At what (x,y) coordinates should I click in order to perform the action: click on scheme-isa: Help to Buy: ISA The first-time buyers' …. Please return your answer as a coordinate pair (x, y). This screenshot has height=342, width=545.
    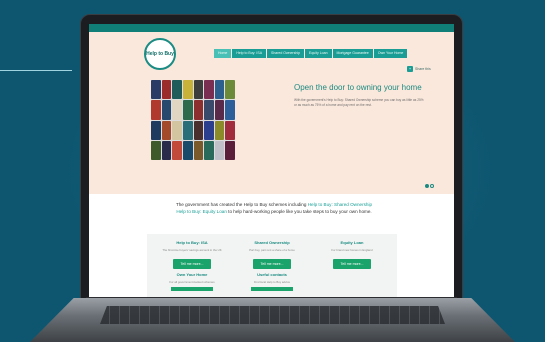
    Looking at the image, I should click on (192, 255).